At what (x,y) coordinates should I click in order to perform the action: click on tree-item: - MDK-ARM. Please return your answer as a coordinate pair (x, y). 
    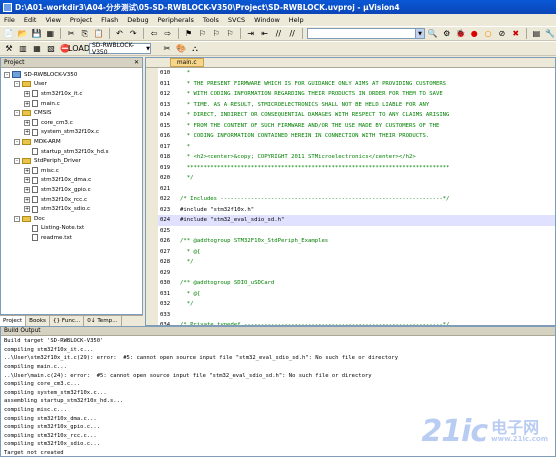
    Looking at the image, I should click on (71, 142).